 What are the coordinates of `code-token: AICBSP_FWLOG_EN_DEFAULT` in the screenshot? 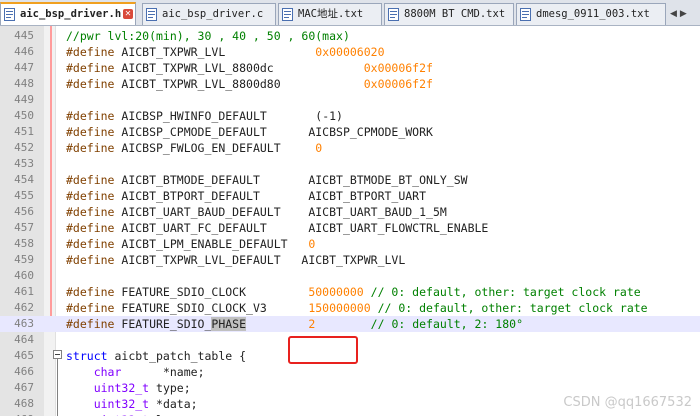 It's located at (218, 148).